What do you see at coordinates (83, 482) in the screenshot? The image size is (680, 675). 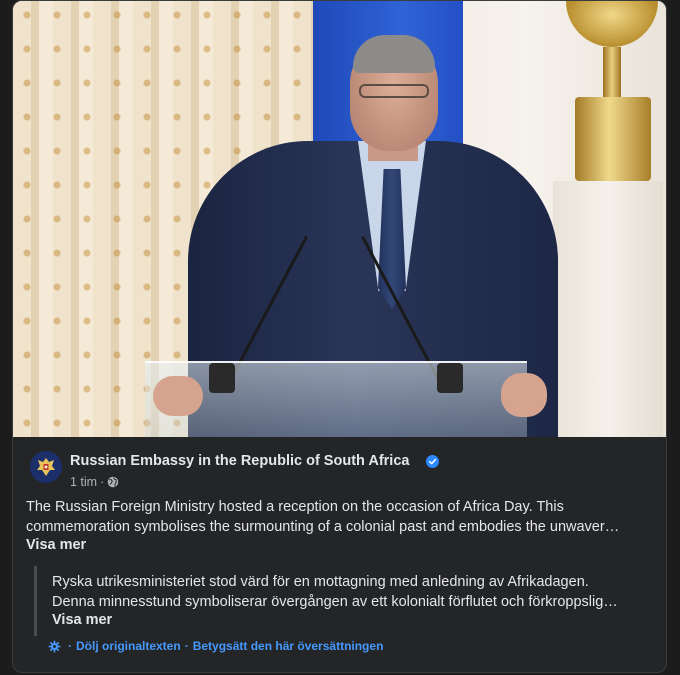 I see `post-timestamp: 1 tim` at bounding box center [83, 482].